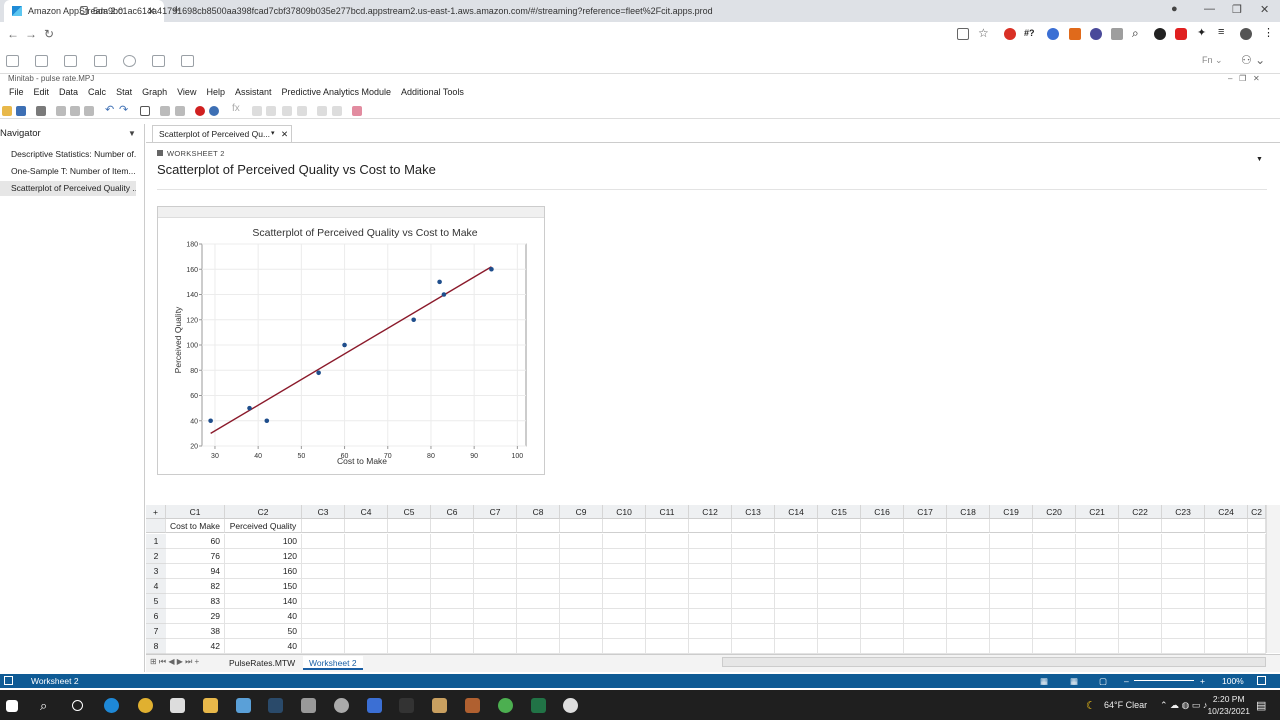 Image resolution: width=1280 pixels, height=720 pixels. What do you see at coordinates (1268, 32) in the screenshot?
I see `more-menu-icon: ⋮` at bounding box center [1268, 32].